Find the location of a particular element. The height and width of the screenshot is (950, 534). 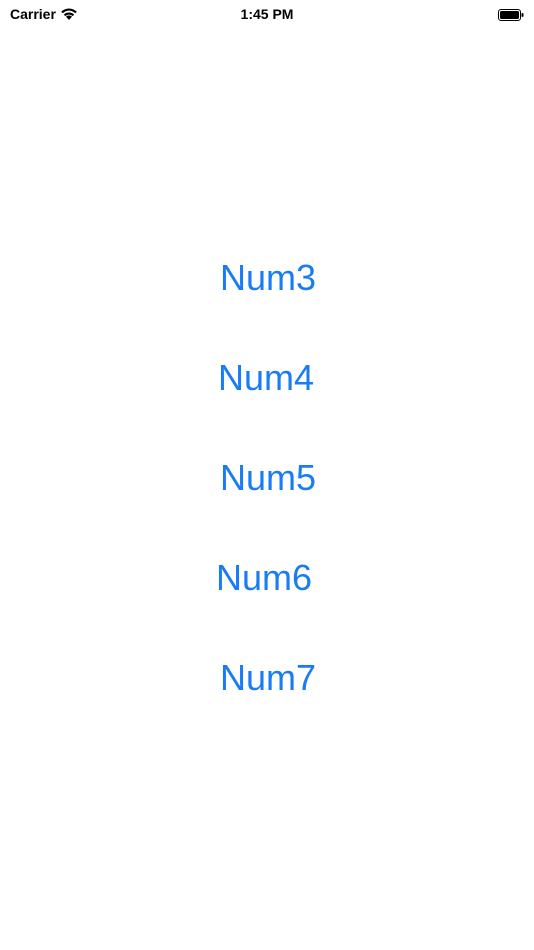

num6-button: Num6 is located at coordinates (264, 578).